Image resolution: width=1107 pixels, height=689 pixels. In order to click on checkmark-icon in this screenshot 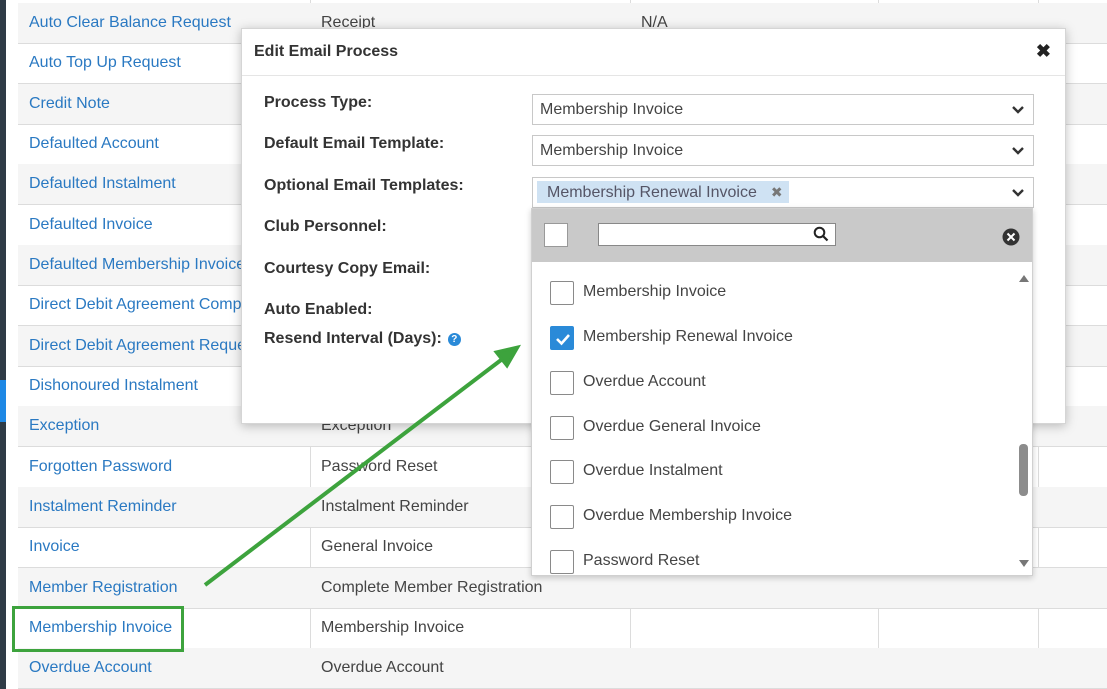, I will do `click(563, 340)`.